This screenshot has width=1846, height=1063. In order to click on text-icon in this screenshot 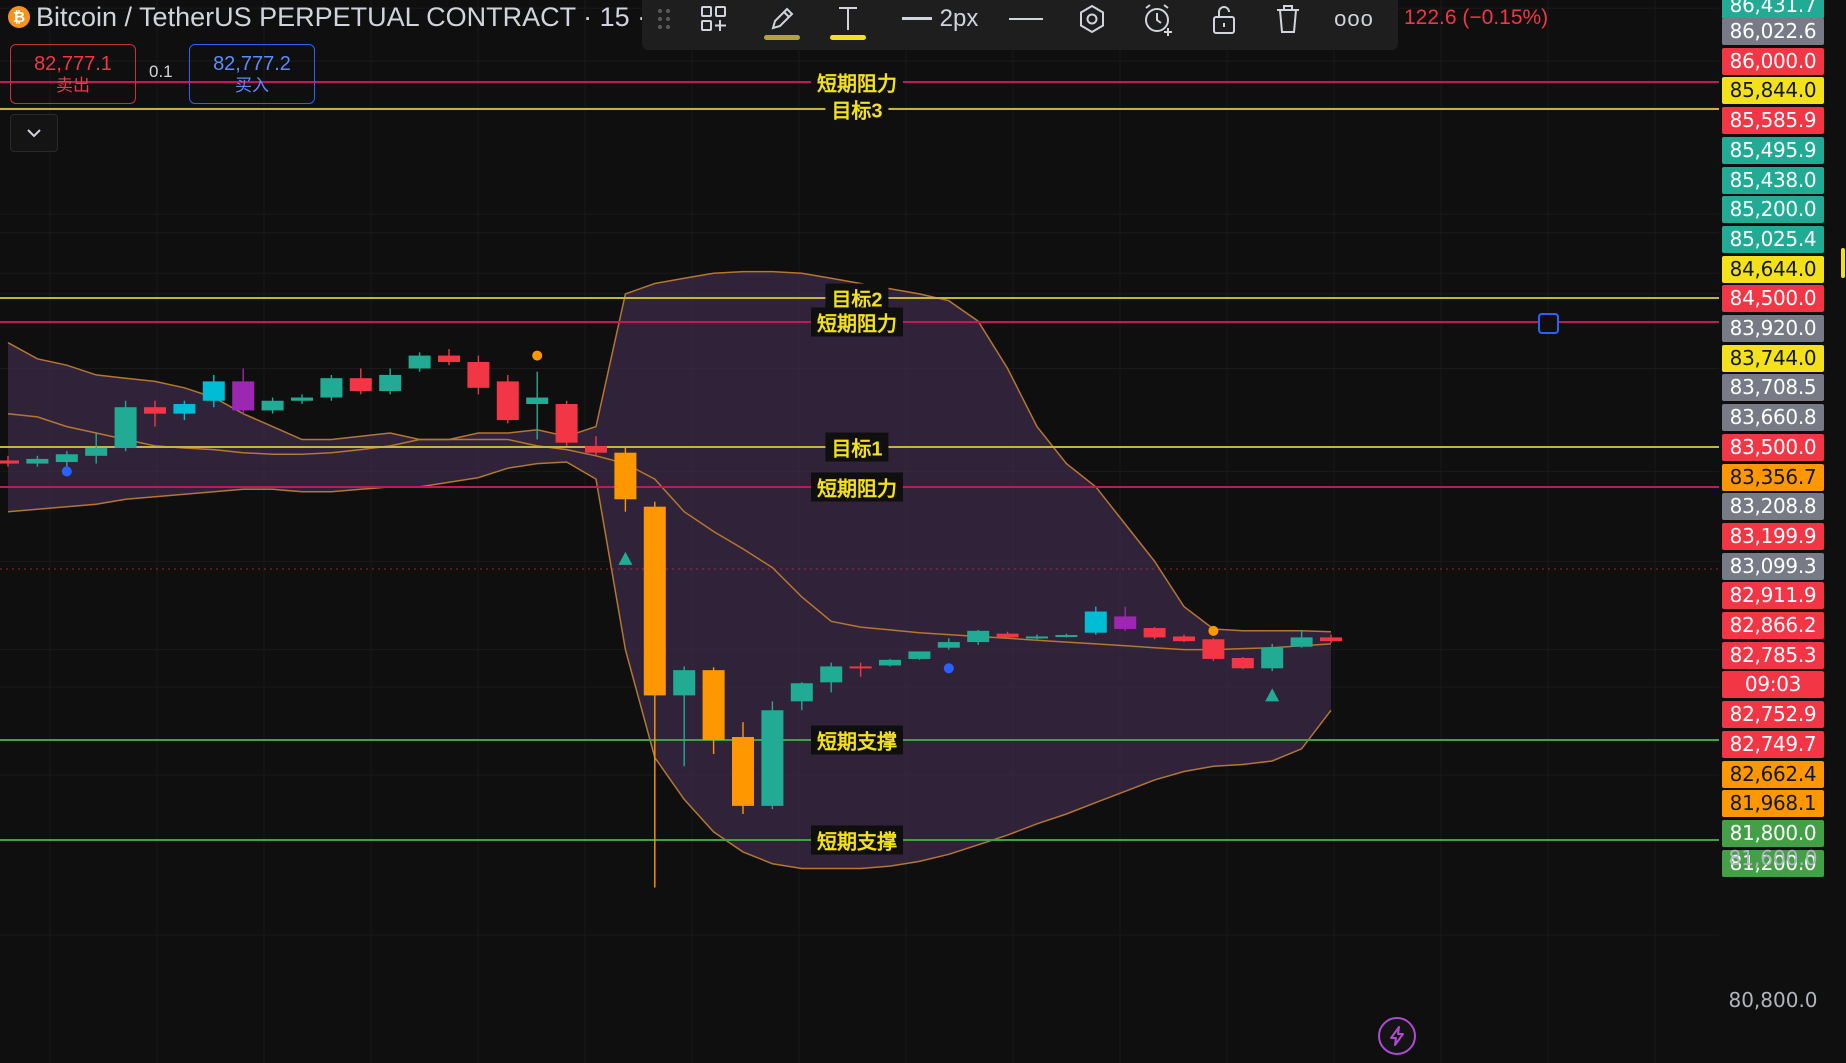, I will do `click(848, 18)`.